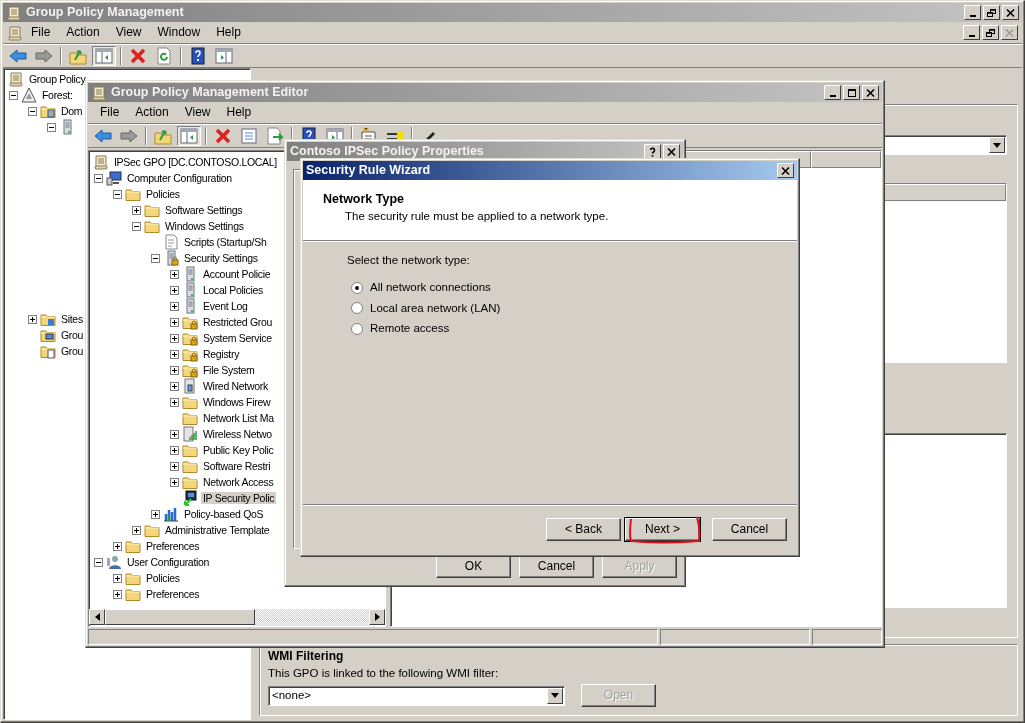 The width and height of the screenshot is (1025, 723). What do you see at coordinates (473, 566) in the screenshot?
I see `dialog-button: OK` at bounding box center [473, 566].